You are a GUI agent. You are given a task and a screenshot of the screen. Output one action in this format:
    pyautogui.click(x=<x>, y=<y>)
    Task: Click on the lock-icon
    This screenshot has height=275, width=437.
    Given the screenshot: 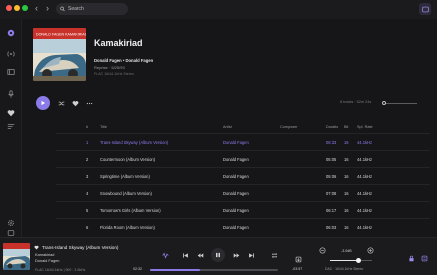 What is the action you would take?
    pyautogui.click(x=411, y=258)
    